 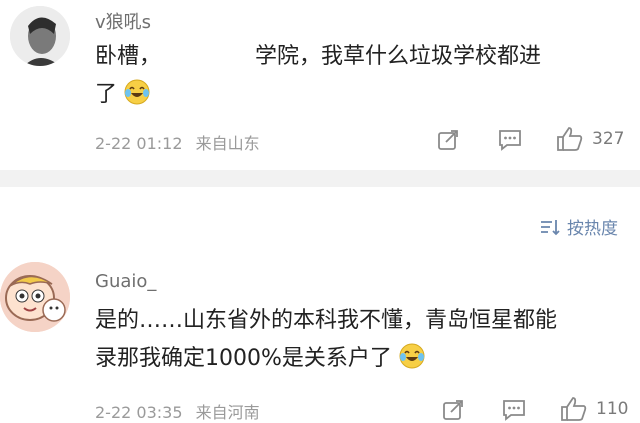 I want to click on like-button: 327, so click(x=590, y=139).